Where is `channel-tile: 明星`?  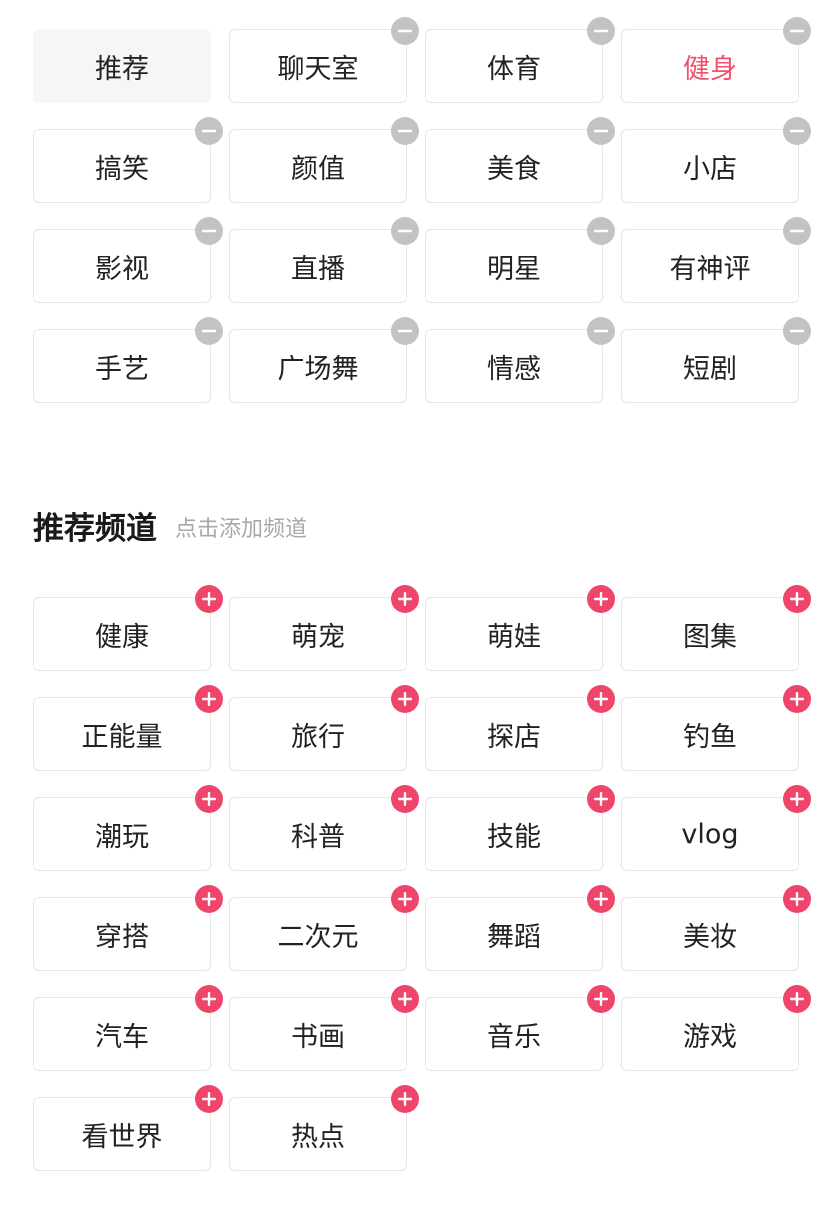
channel-tile: 明星 is located at coordinates (514, 266).